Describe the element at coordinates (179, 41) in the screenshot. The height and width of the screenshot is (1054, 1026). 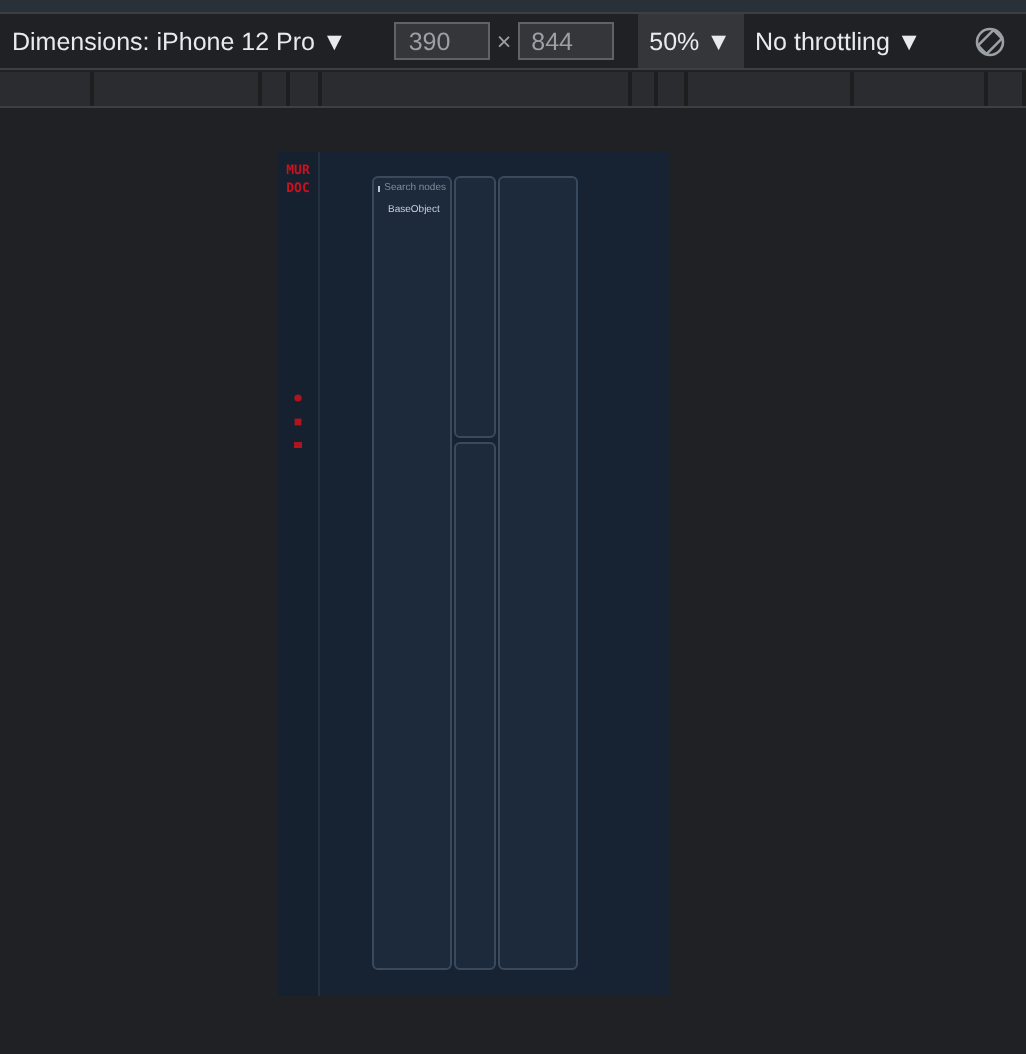
I see `device-dropdown: Dimensions: iPhone 12 Pro ▼` at that location.